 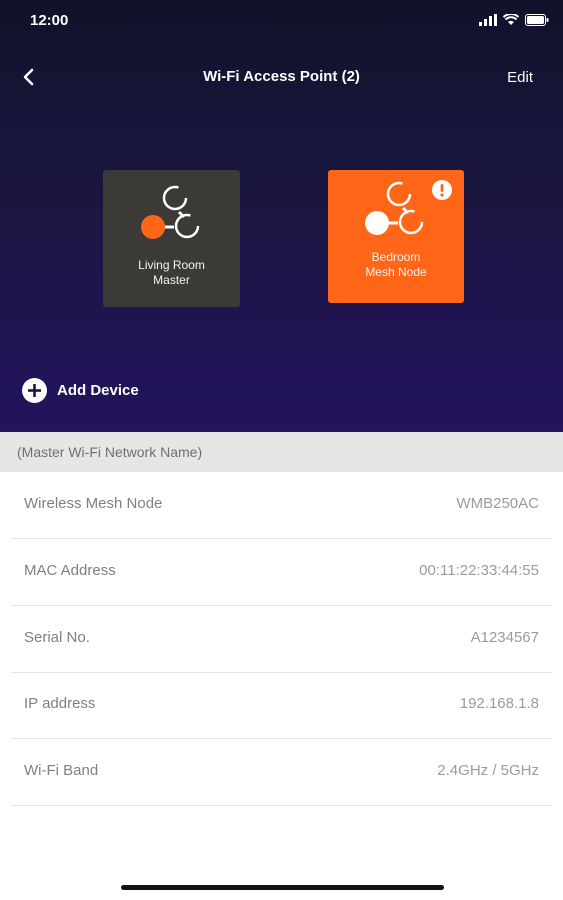 I want to click on home-indicator, so click(x=282, y=887).